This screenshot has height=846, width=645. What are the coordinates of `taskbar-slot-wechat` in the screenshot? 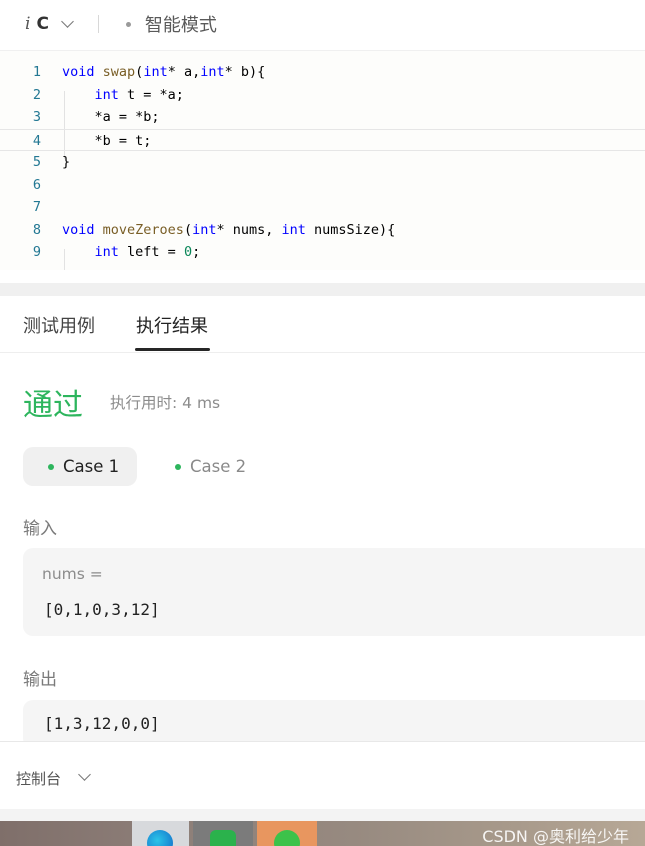 It's located at (287, 833).